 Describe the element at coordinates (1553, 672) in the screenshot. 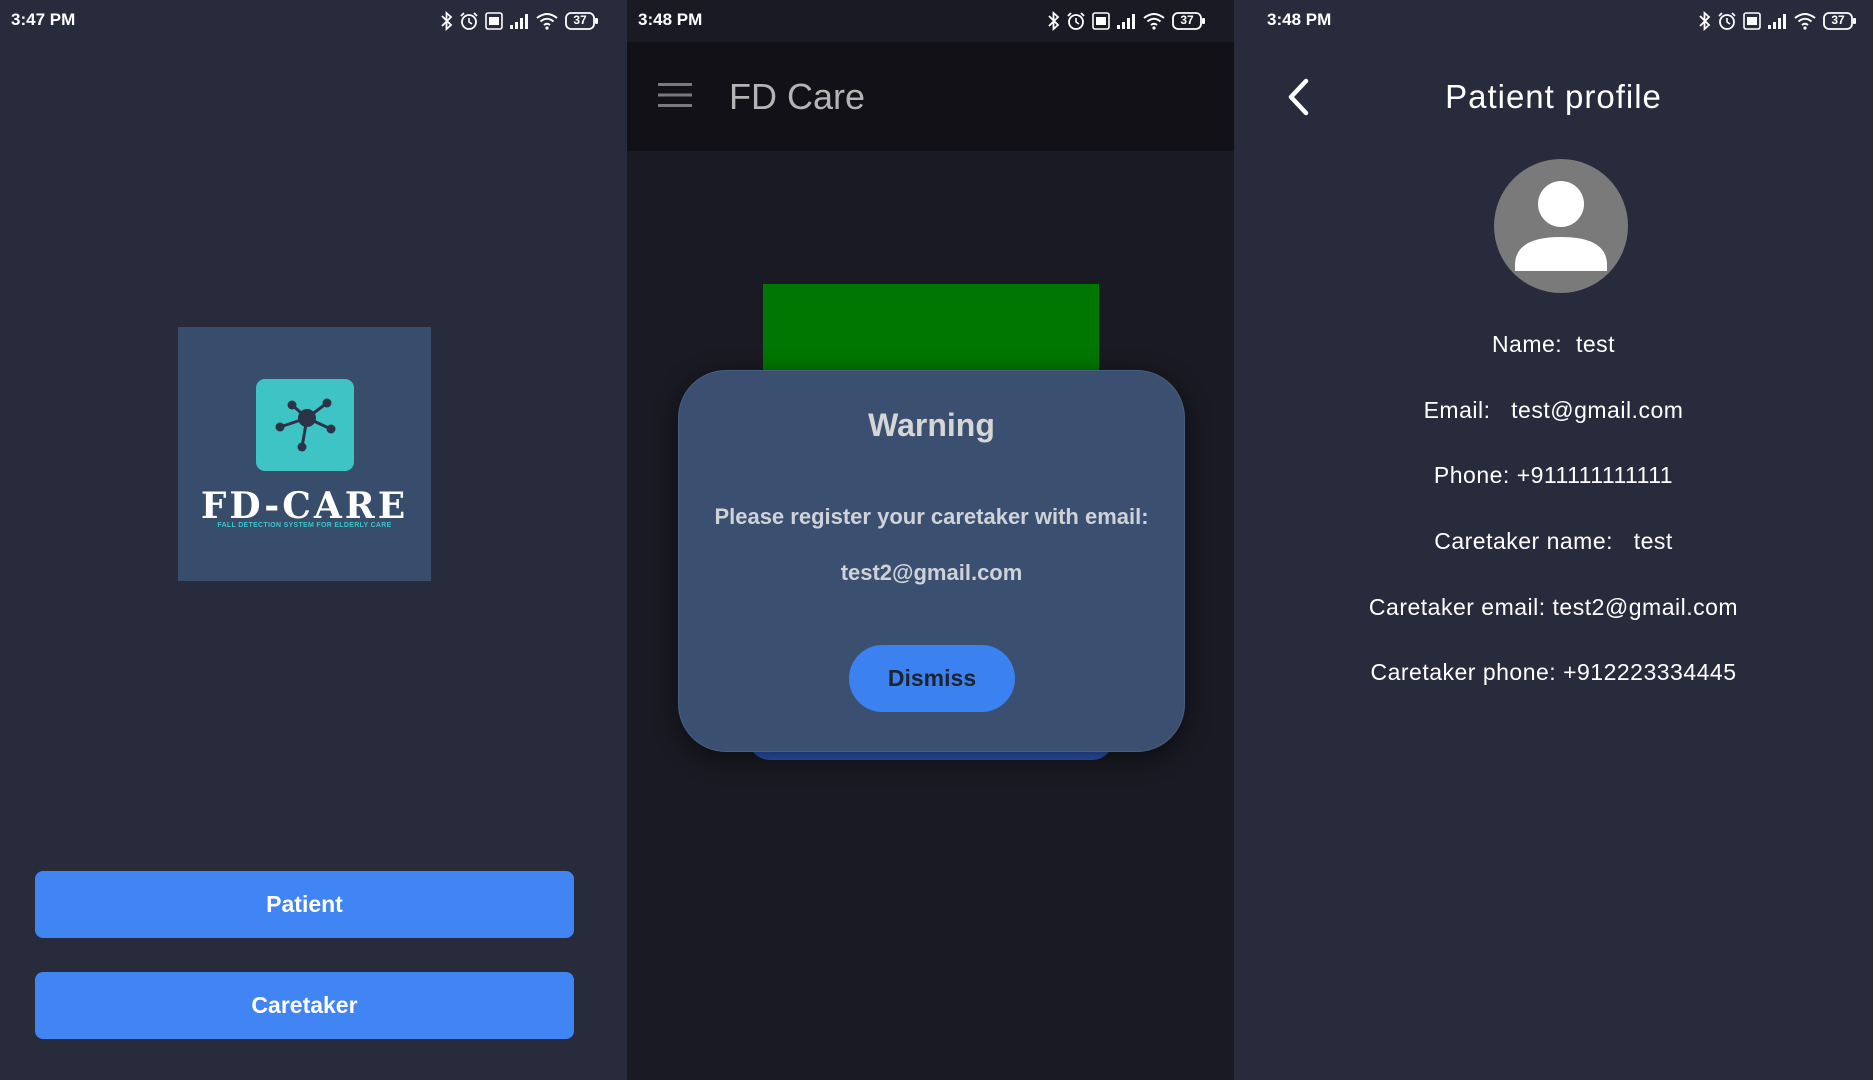

I see `profile-caretaker-phone: Caretaker phone: +912223334445` at that location.